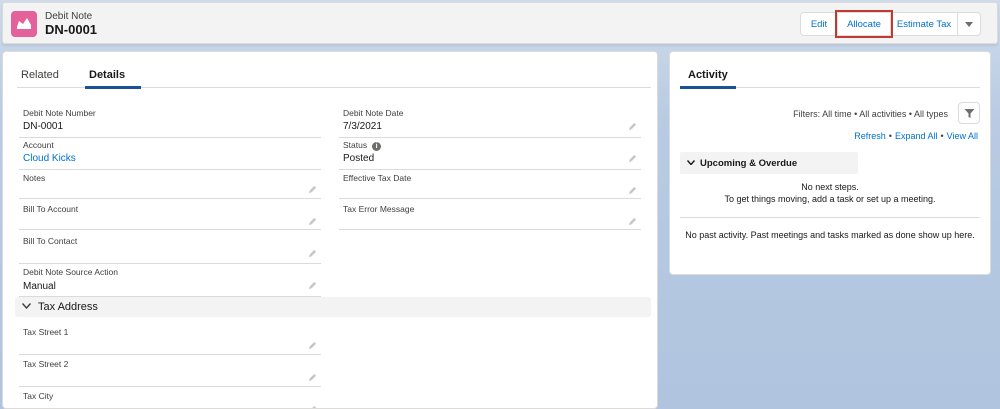  I want to click on field-debit-note-number: Debit Note Number DN-0001, so click(170, 123).